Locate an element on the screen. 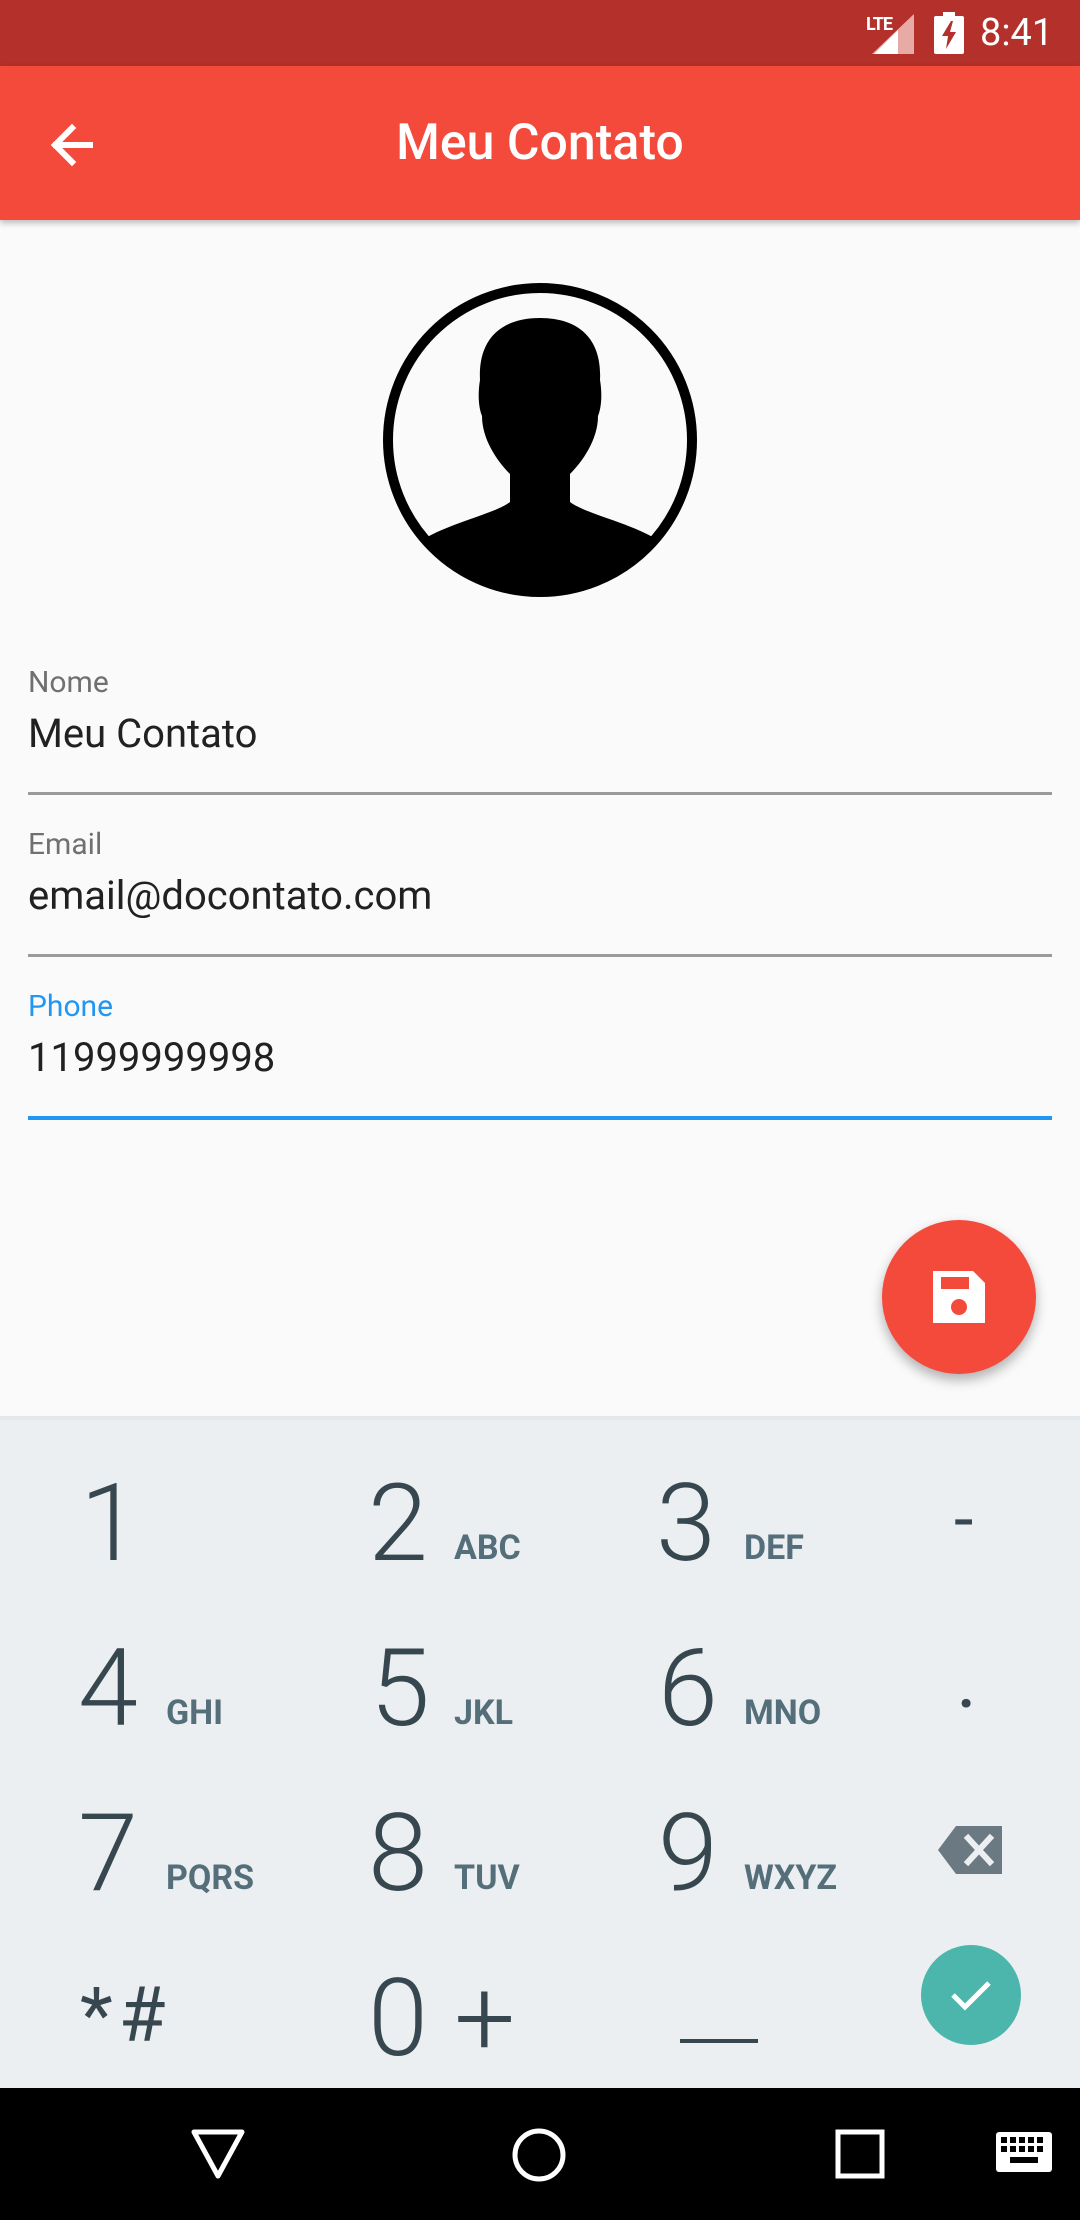  key-period: . is located at coordinates (975, 1685).